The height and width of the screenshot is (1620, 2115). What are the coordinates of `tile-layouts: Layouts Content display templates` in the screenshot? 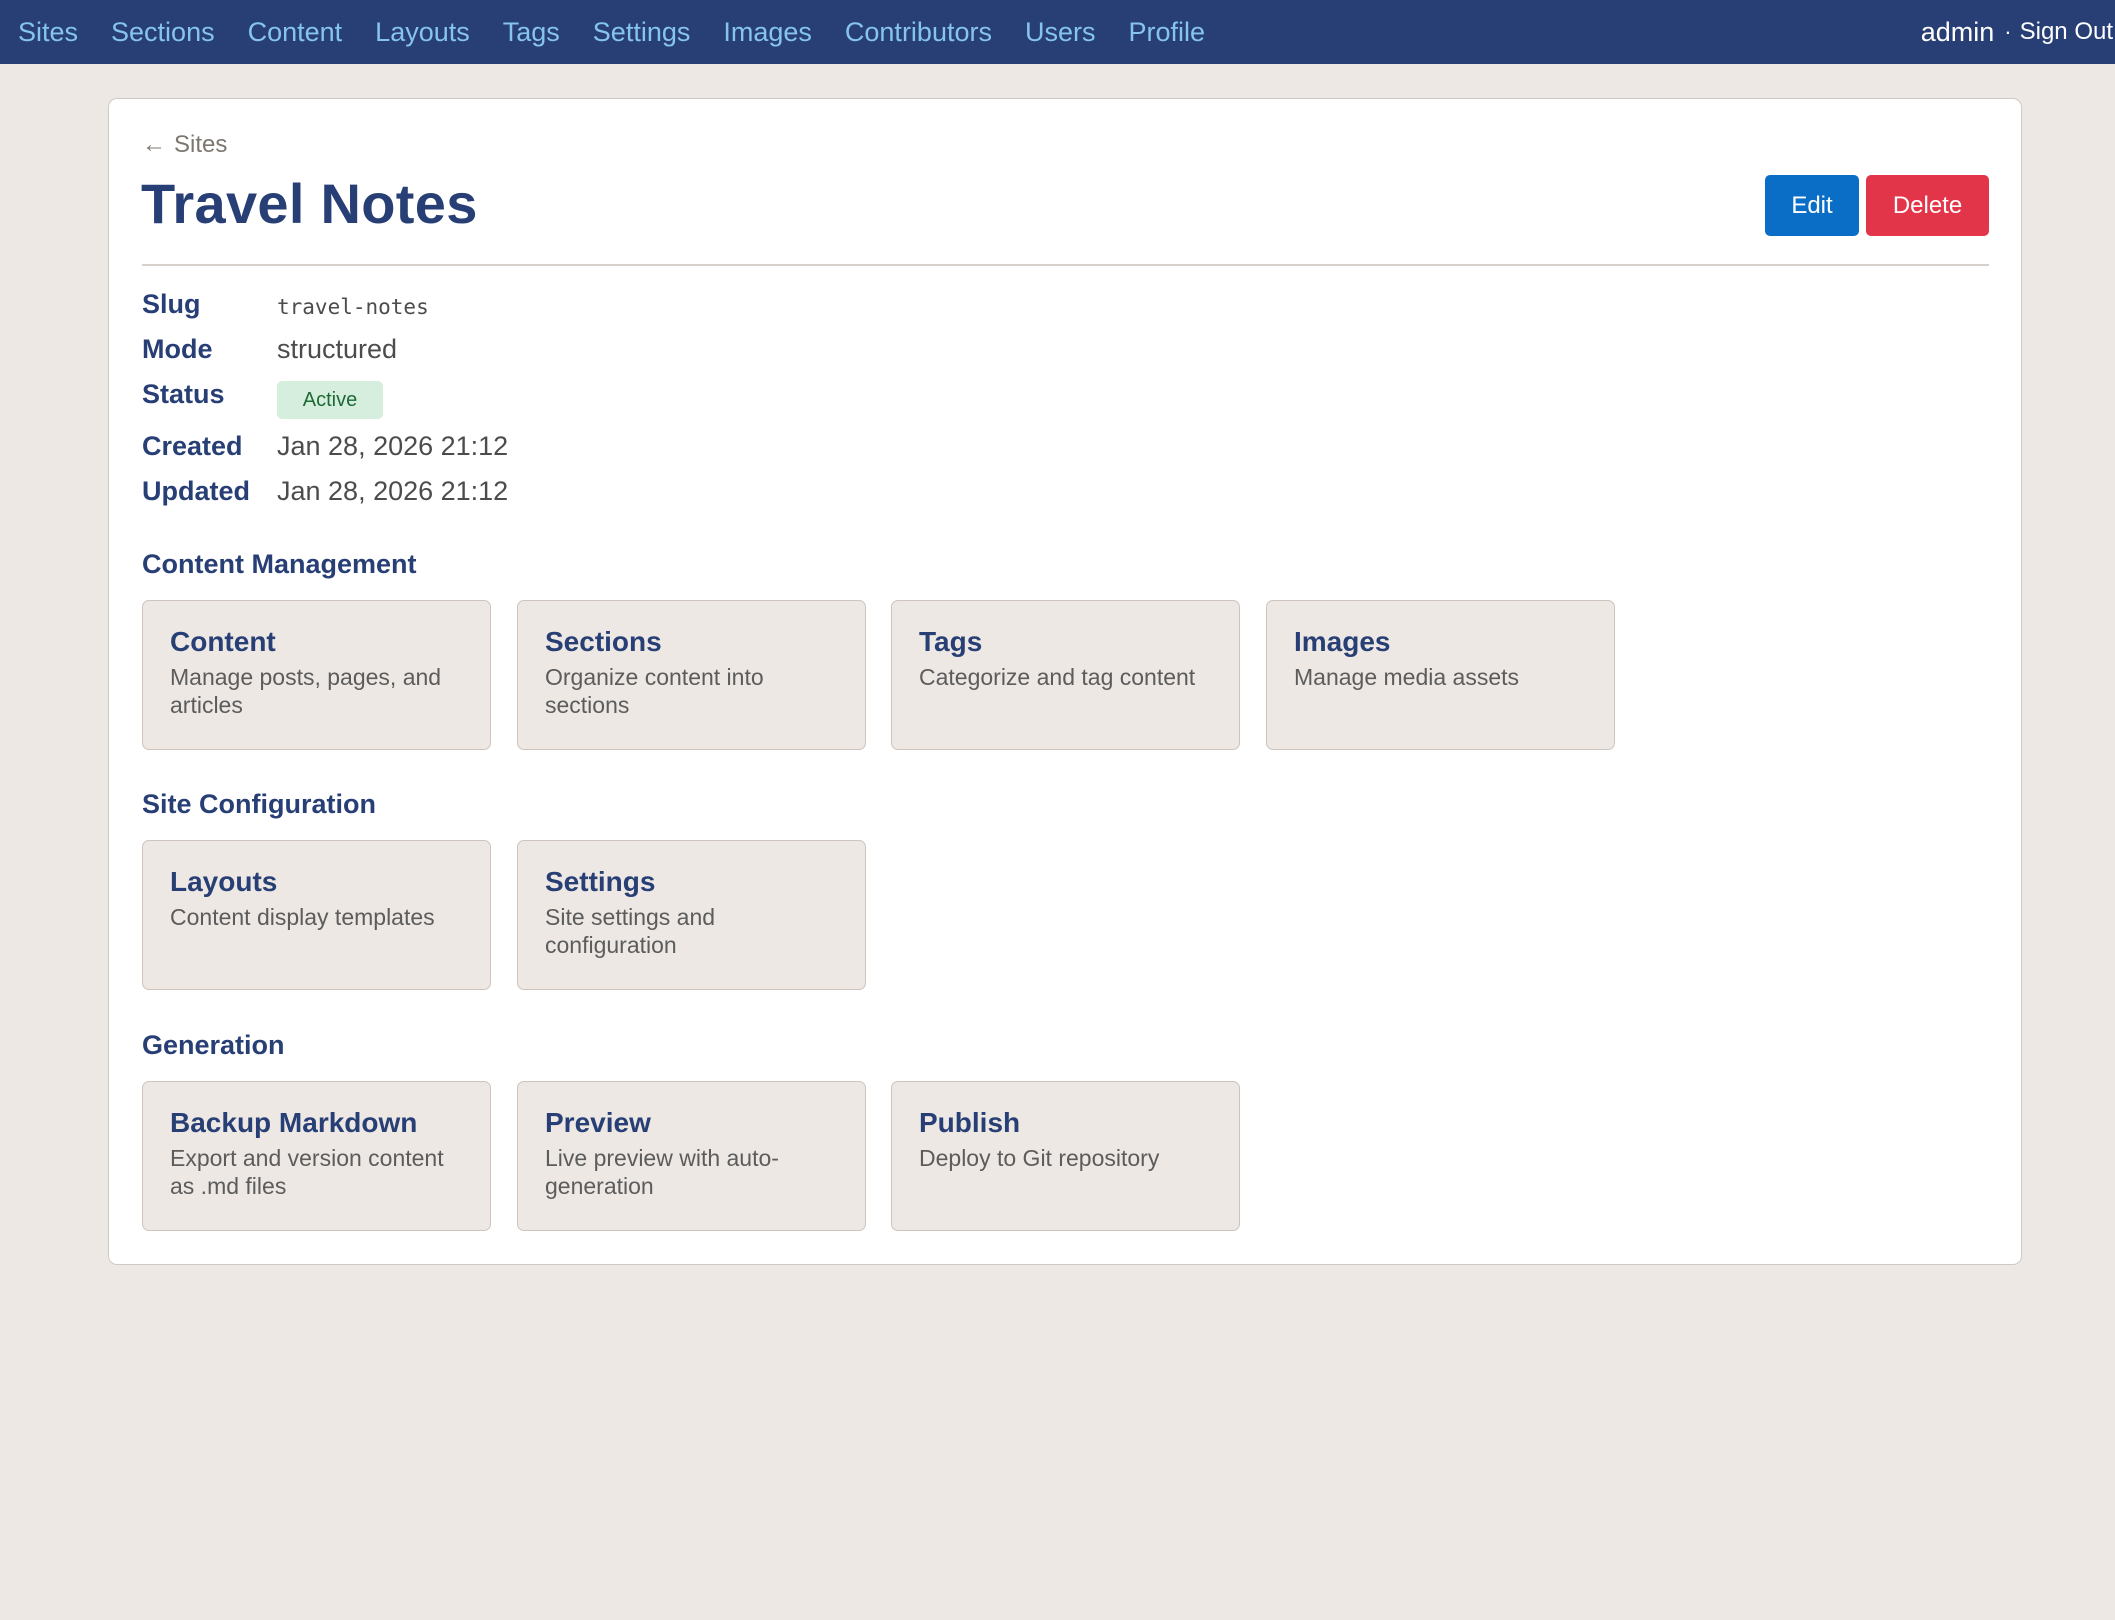 It's located at (316, 915).